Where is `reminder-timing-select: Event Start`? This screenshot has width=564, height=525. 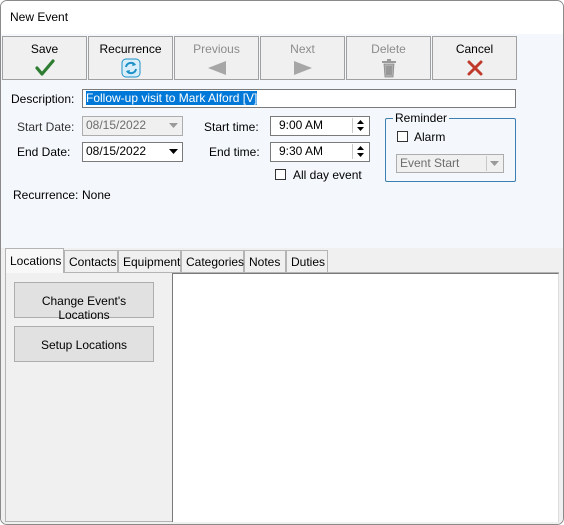 reminder-timing-select: Event Start is located at coordinates (450, 163).